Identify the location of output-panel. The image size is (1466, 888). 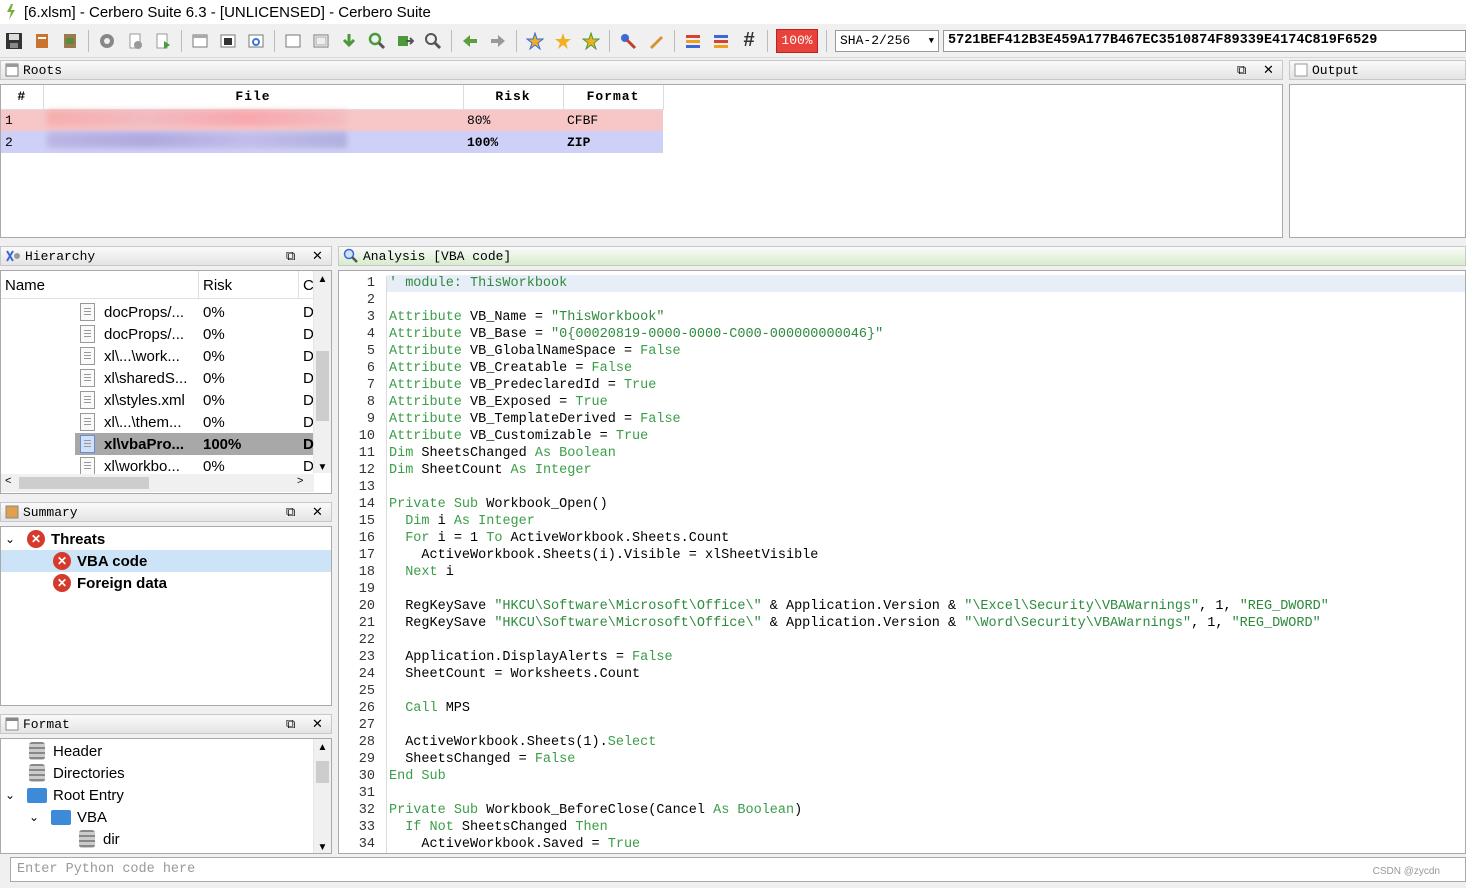
(1377, 161).